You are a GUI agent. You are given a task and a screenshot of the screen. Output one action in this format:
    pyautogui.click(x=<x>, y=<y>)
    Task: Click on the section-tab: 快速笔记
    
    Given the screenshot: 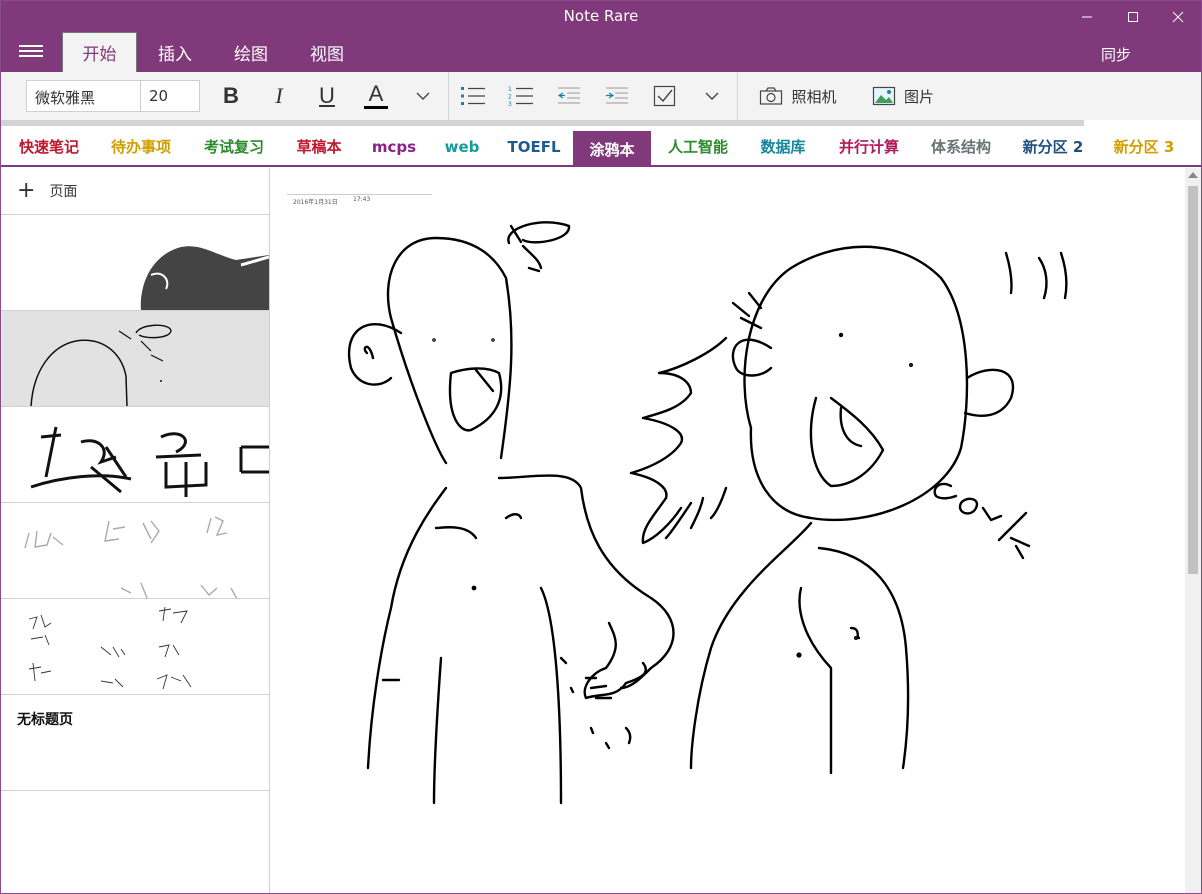 What is the action you would take?
    pyautogui.click(x=49, y=146)
    